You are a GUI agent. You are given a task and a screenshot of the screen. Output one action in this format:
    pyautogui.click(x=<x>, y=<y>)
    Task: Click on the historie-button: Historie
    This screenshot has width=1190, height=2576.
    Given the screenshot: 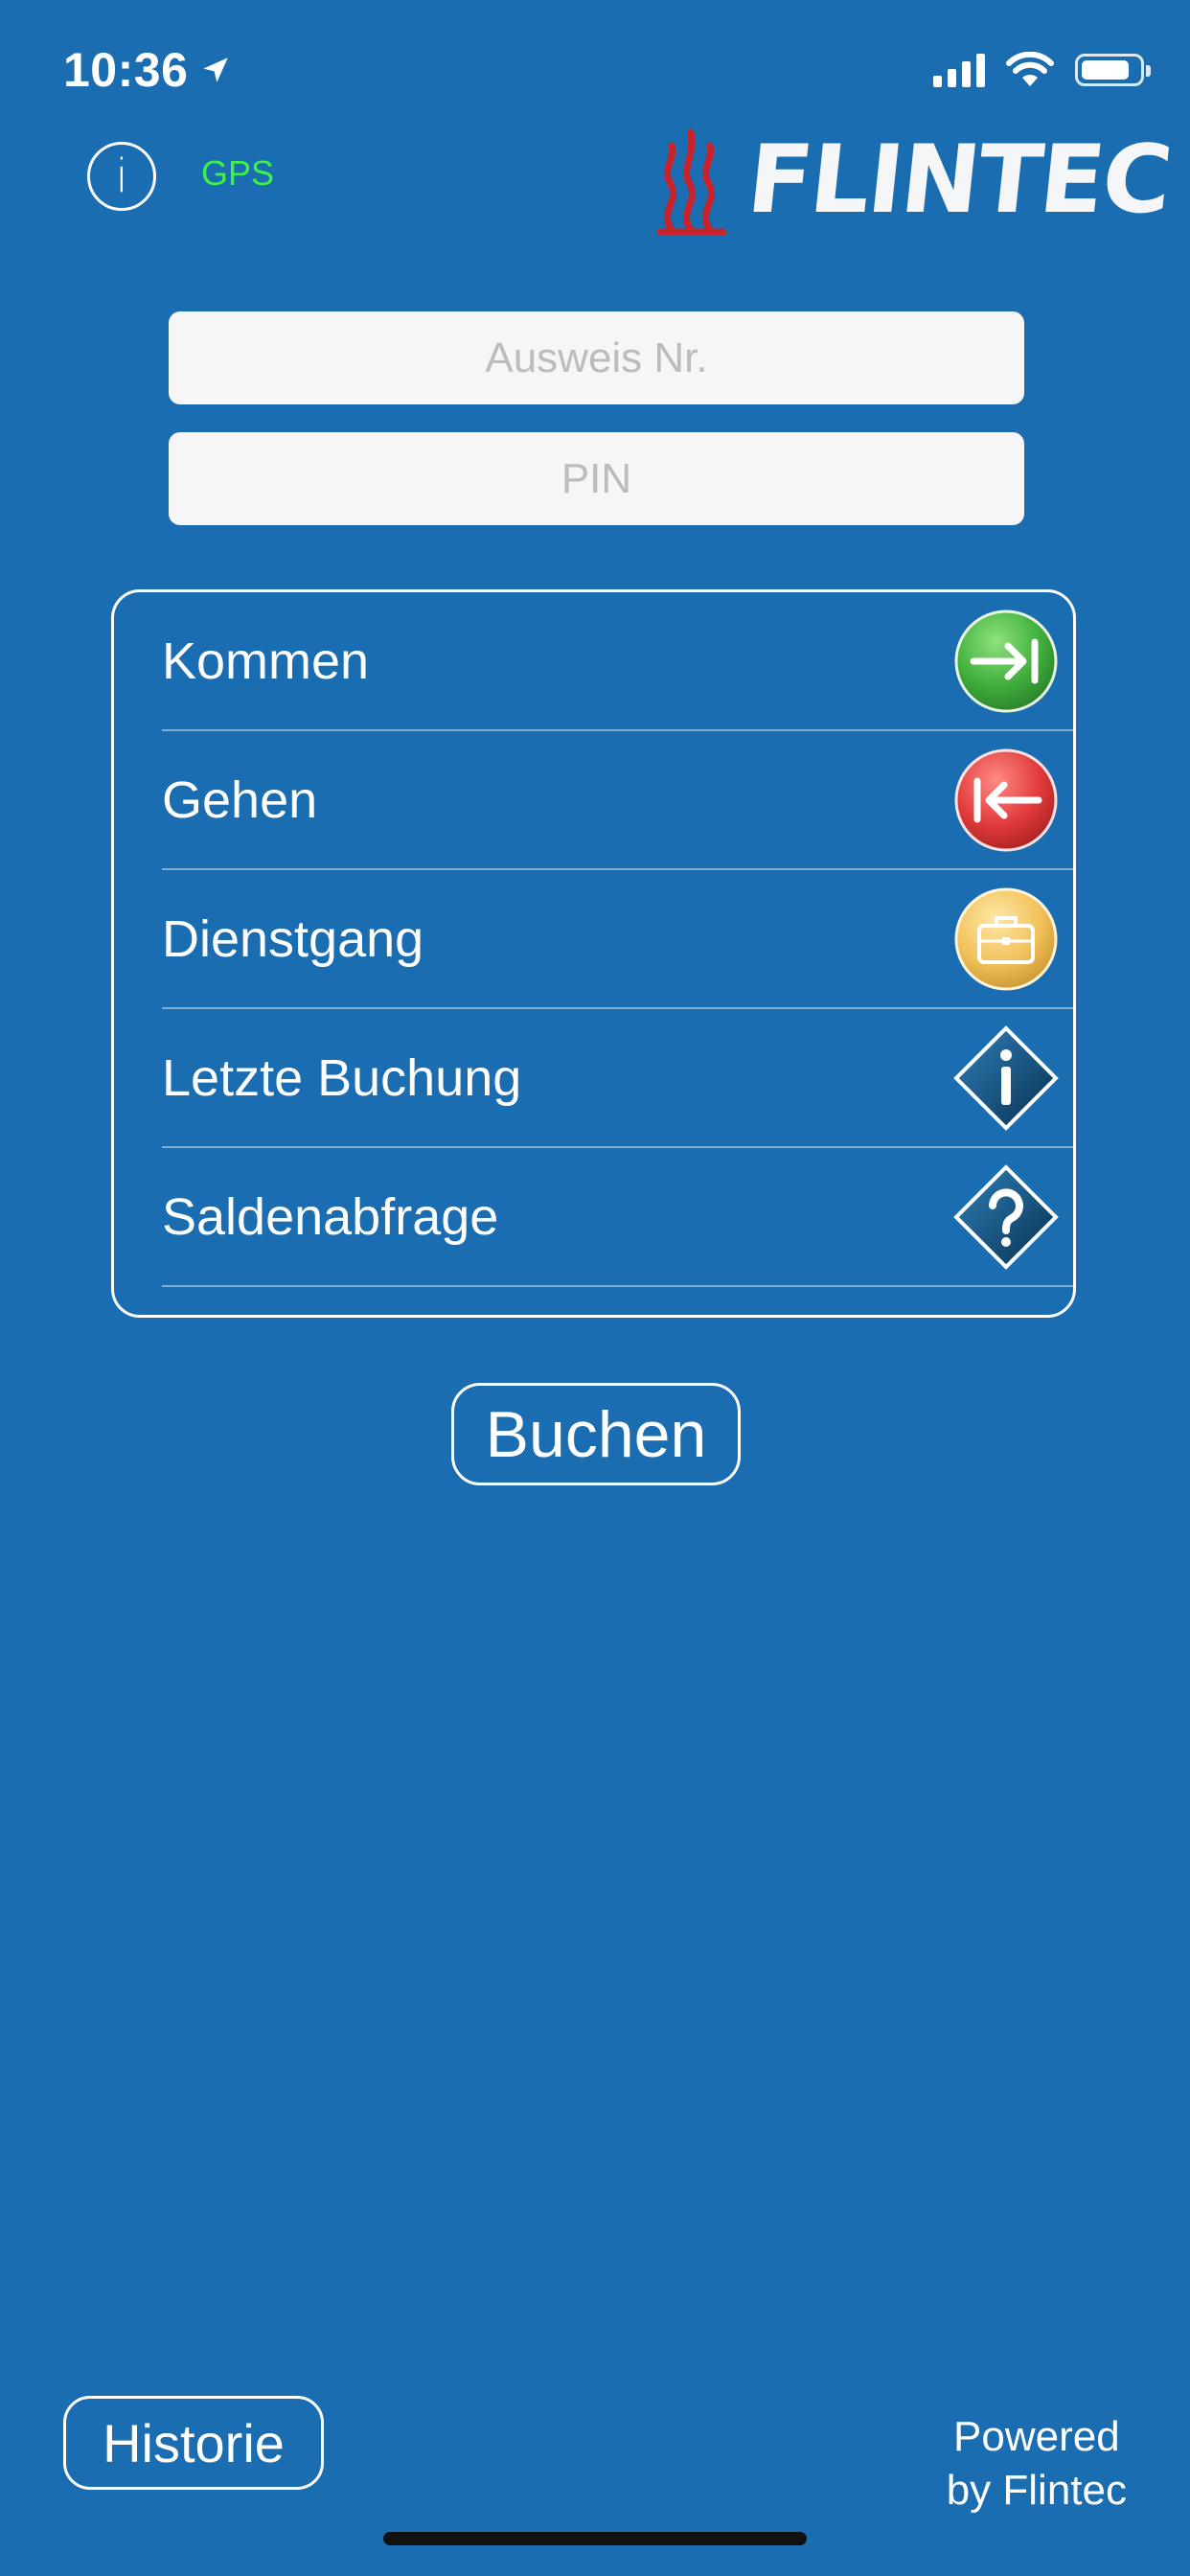 What is the action you would take?
    pyautogui.click(x=194, y=2443)
    